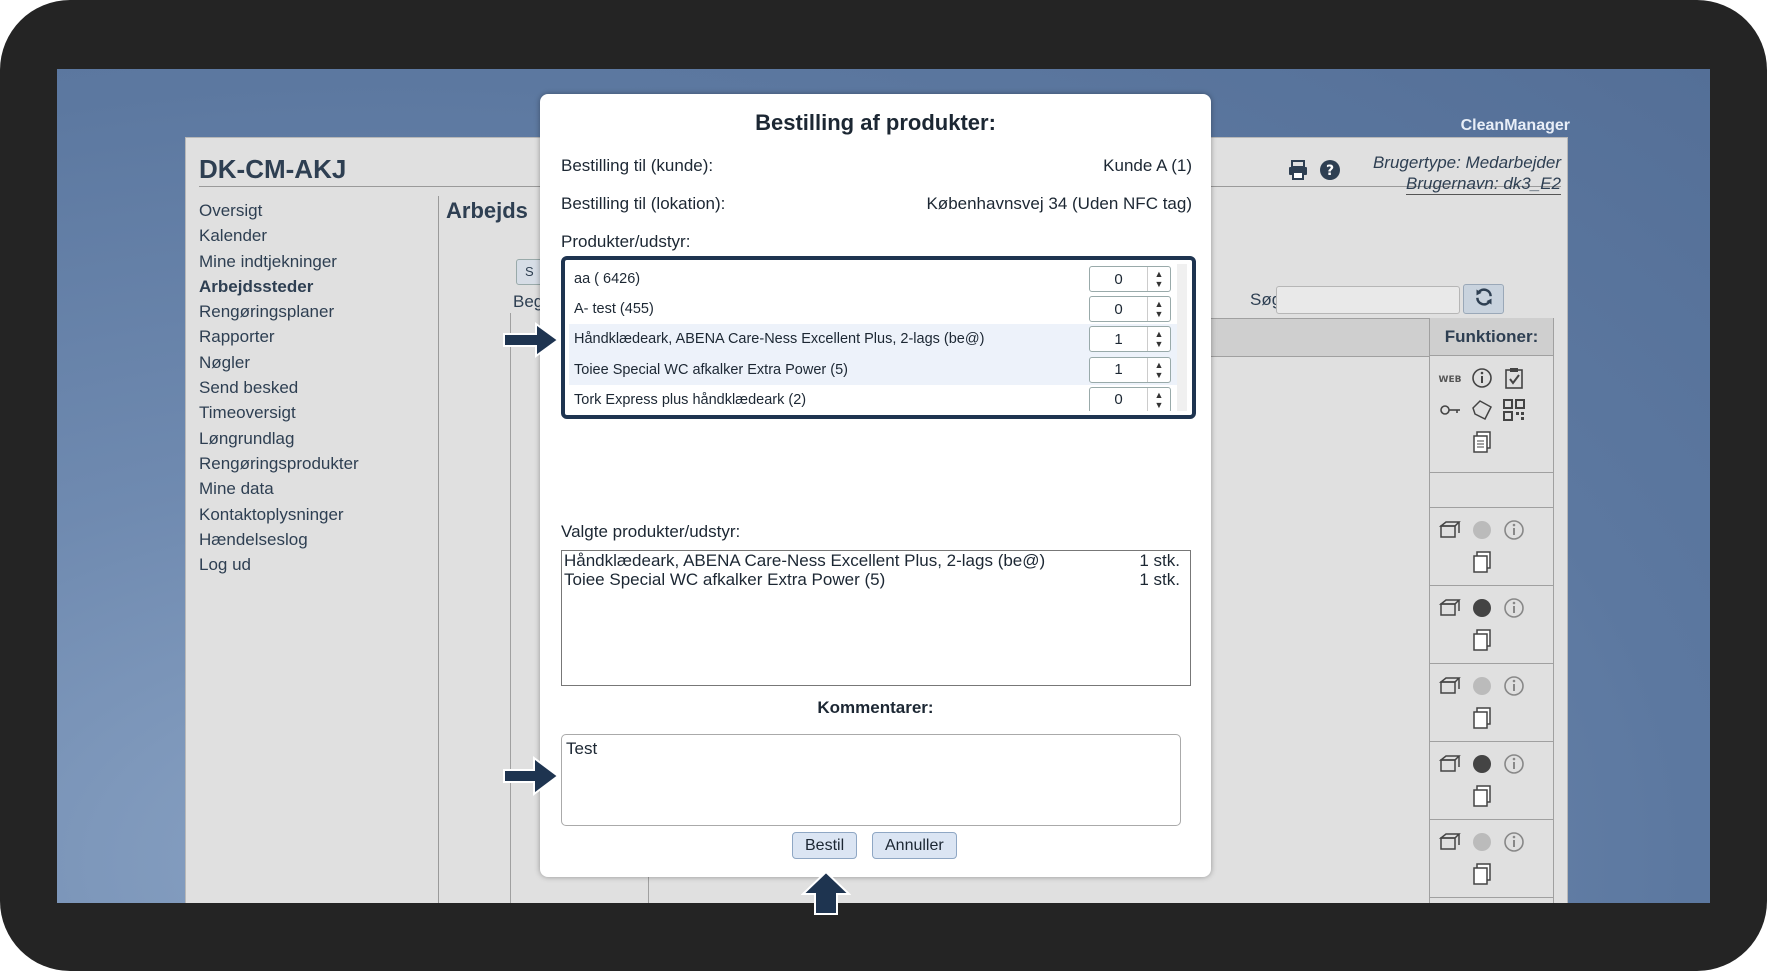 The image size is (1767, 971). Describe the element at coordinates (1182, 337) in the screenshot. I see `products-scrollbar` at that location.